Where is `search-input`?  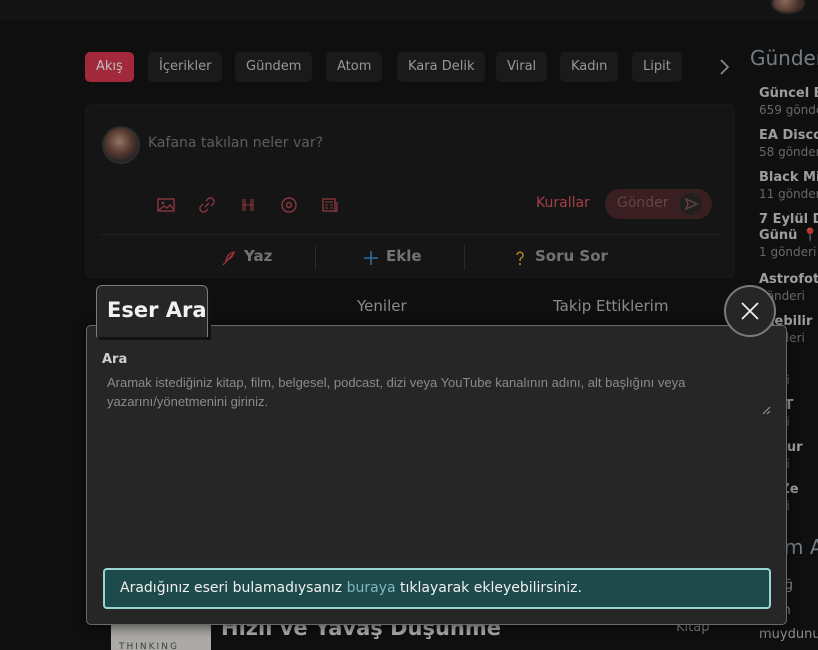 search-input is located at coordinates (436, 391).